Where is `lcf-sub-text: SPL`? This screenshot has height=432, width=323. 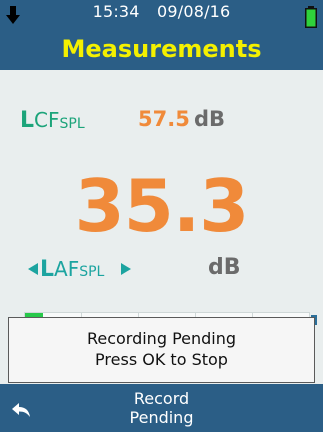
lcf-sub-text: SPL is located at coordinates (72, 124).